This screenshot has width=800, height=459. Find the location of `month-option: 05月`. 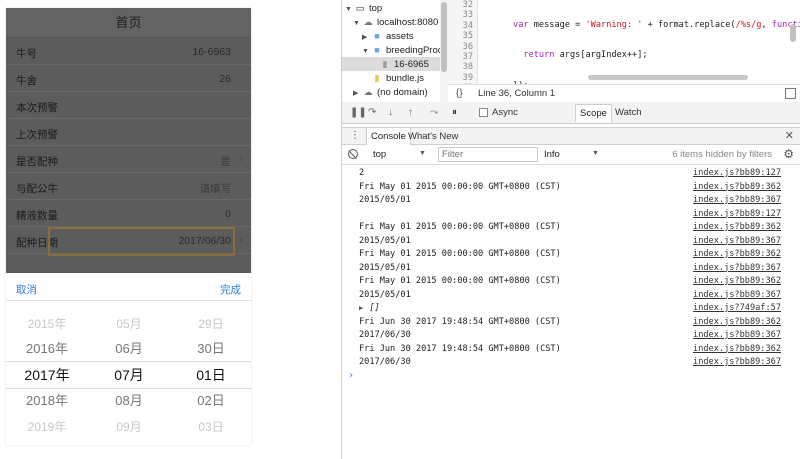

month-option: 05月 is located at coordinates (129, 324).